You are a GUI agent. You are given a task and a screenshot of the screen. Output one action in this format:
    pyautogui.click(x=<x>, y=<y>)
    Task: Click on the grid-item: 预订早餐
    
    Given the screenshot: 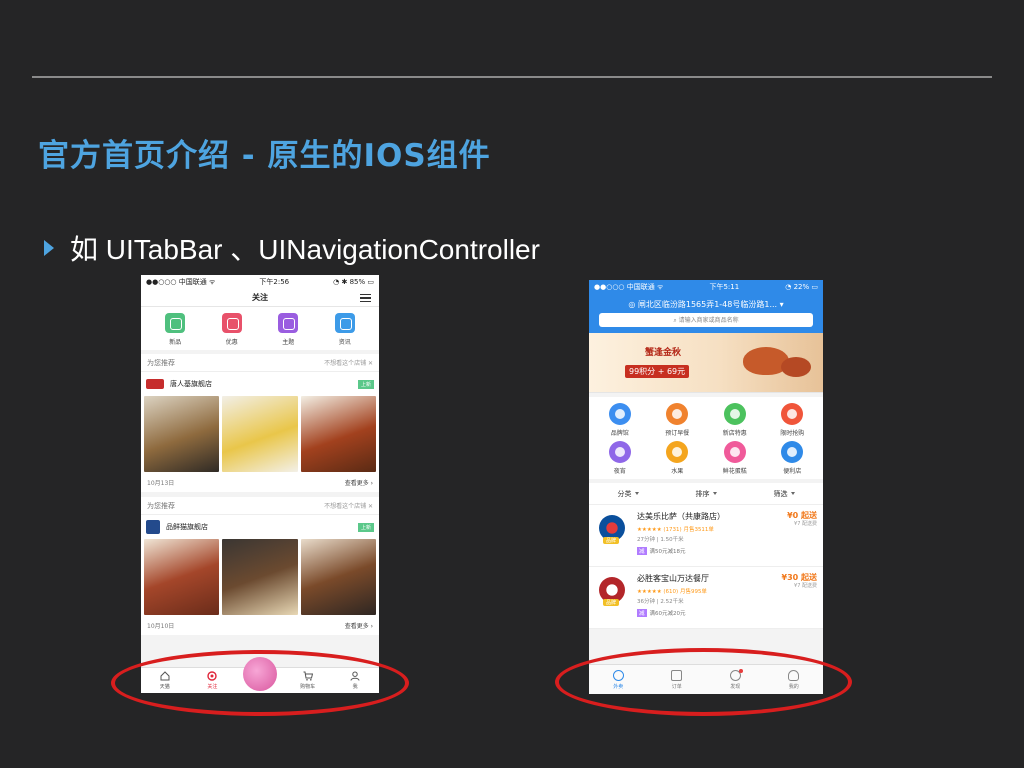 What is the action you would take?
    pyautogui.click(x=678, y=420)
    